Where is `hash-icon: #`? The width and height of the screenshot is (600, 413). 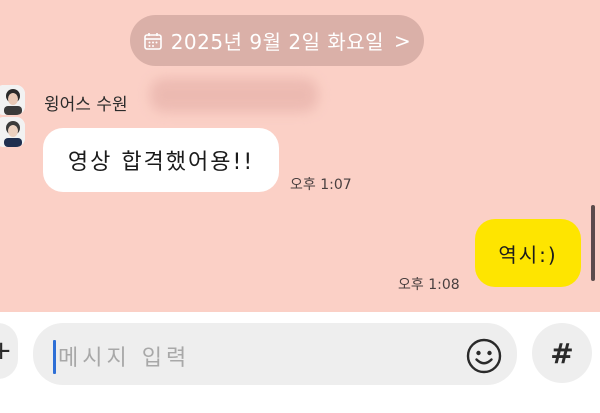
hash-icon: # is located at coordinates (562, 353).